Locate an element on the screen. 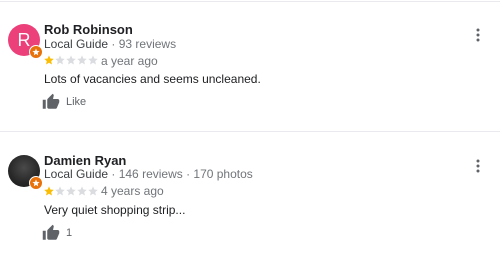  reviewer-stats: · 93 reviews is located at coordinates (142, 44).